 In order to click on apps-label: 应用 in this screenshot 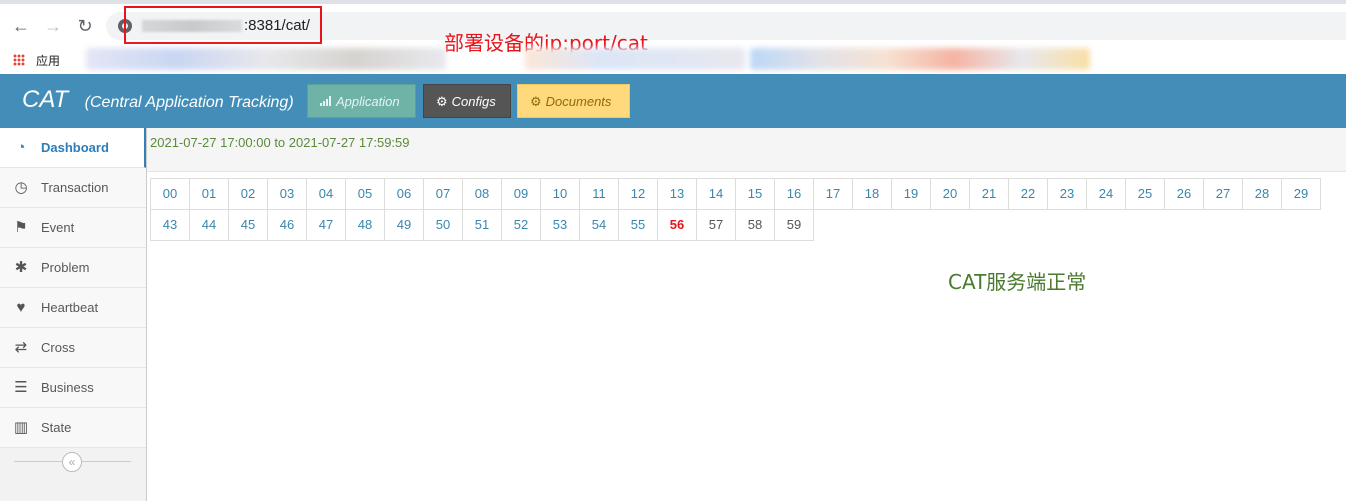, I will do `click(48, 60)`.